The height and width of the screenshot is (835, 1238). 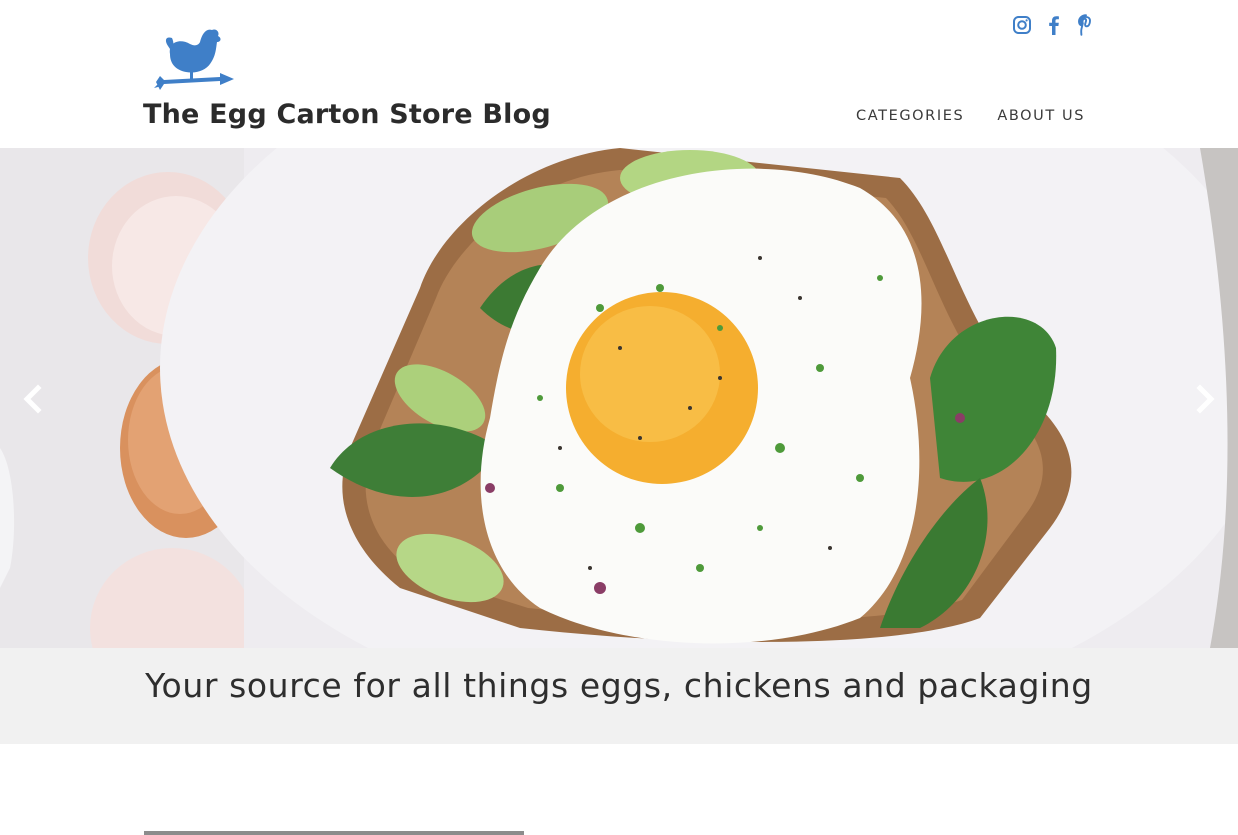 I want to click on nav-item-categories: CATEGORIES, so click(x=910, y=116).